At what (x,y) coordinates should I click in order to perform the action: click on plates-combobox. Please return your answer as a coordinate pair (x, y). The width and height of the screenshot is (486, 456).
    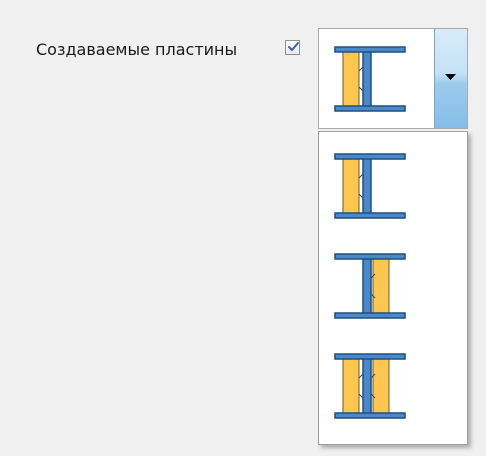
    Looking at the image, I should click on (393, 78).